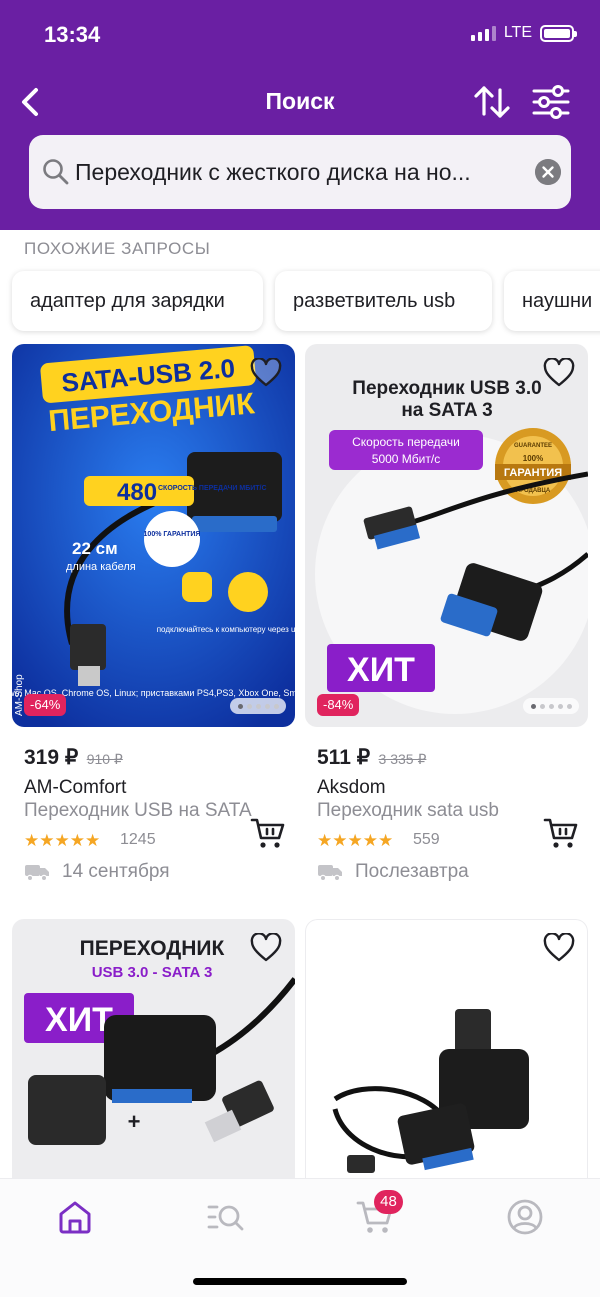 The width and height of the screenshot is (600, 1297). I want to click on brand-name: AM-Comfort, so click(75, 787).